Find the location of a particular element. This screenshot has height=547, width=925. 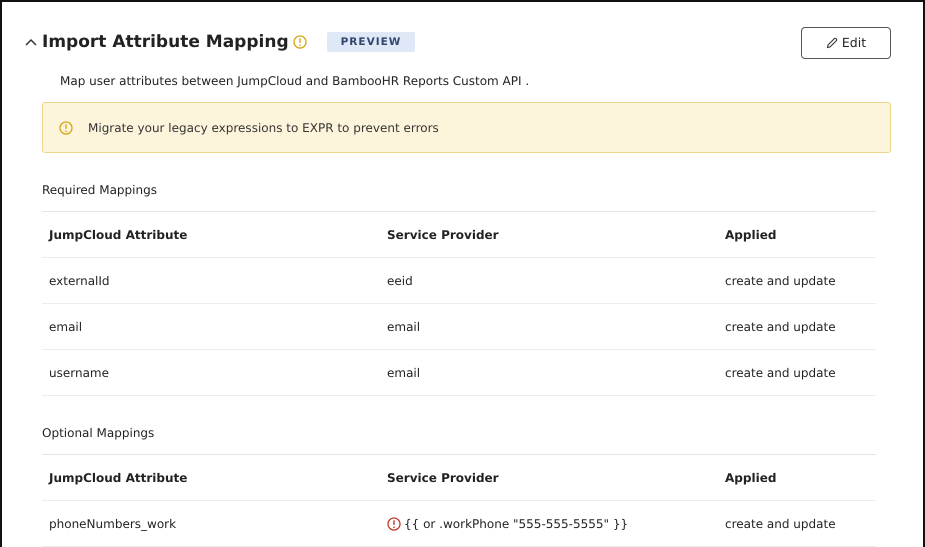

table-cell: eeid is located at coordinates (400, 281).